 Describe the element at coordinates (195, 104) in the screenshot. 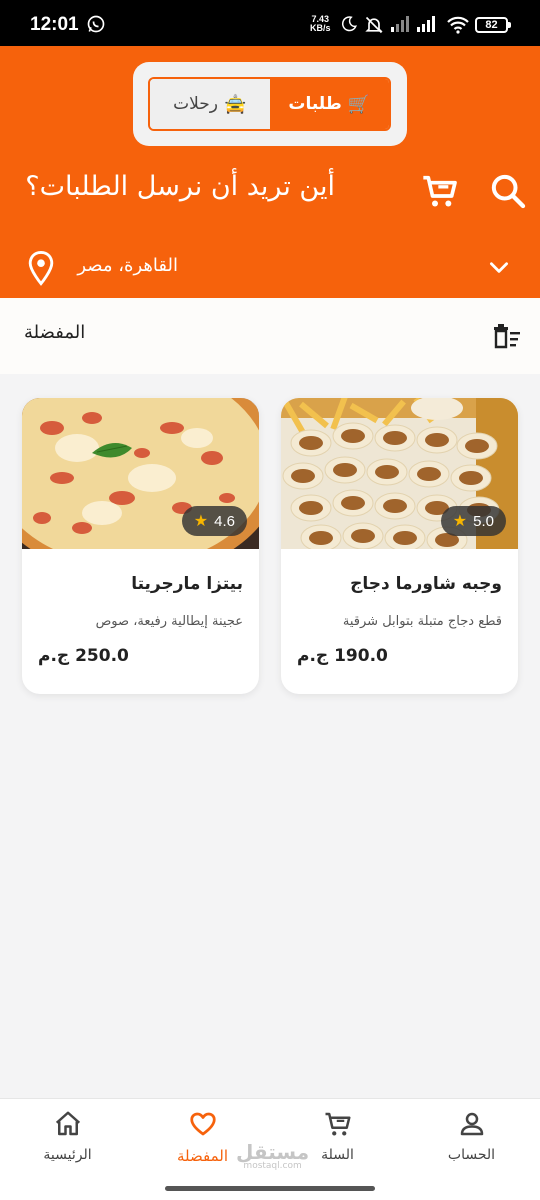

I see `rides-label: رحلات` at that location.